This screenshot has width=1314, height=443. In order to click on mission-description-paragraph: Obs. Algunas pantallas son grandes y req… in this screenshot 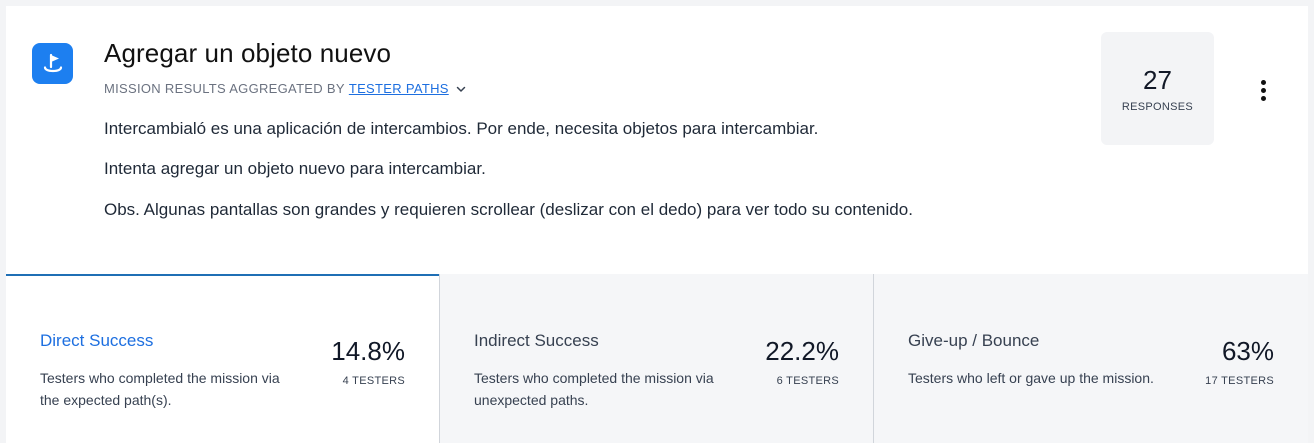, I will do `click(508, 209)`.